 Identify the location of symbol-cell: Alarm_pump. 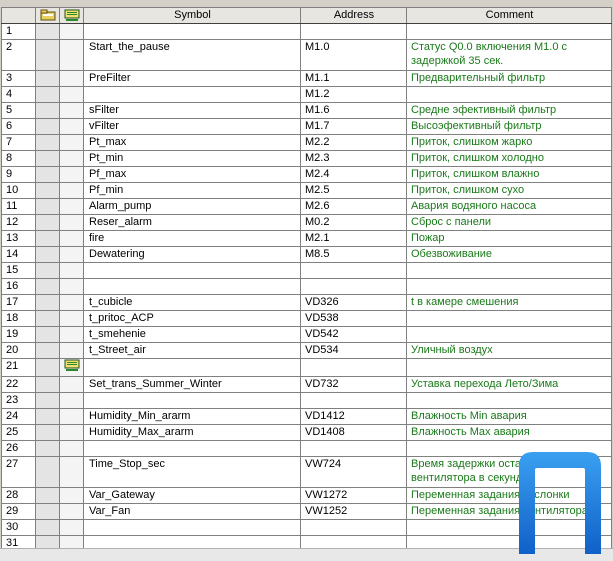
(192, 206).